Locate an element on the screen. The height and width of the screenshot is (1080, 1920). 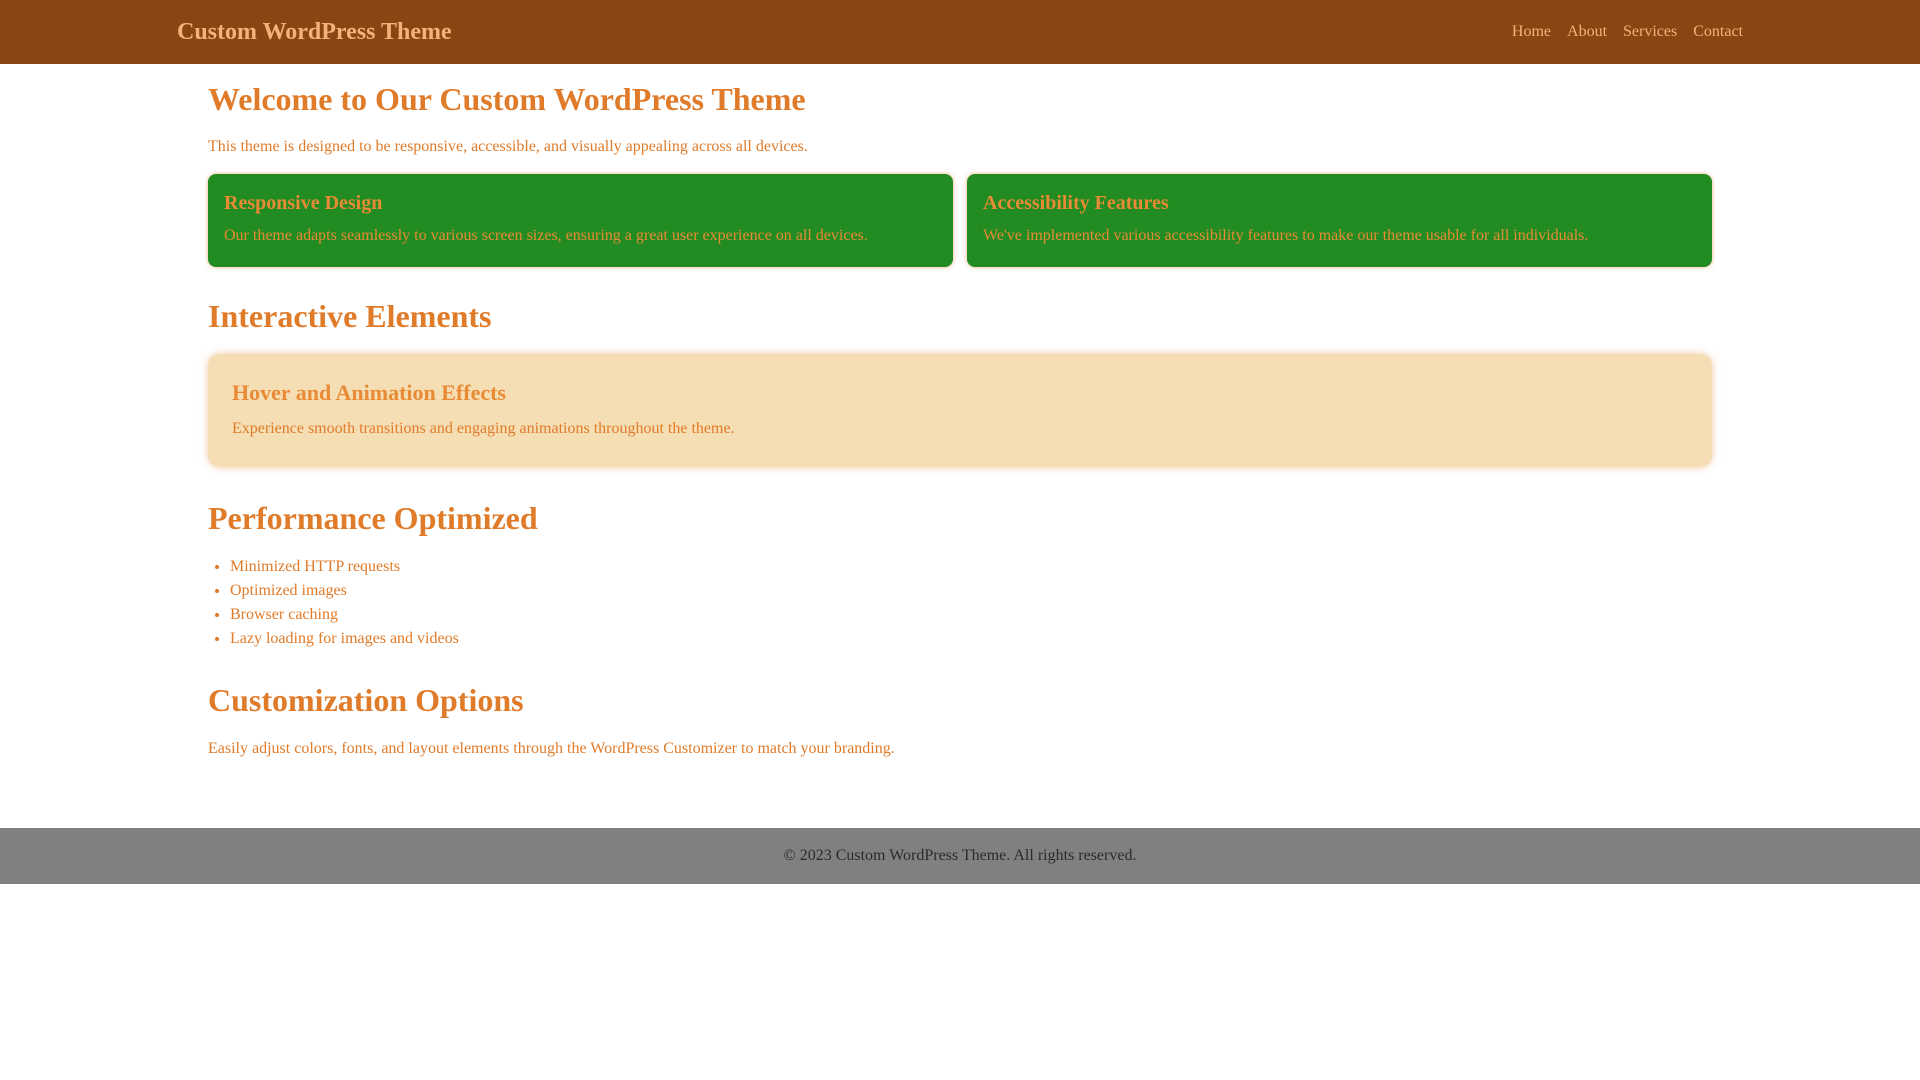
nav-item-contact: Contact is located at coordinates (1718, 32).